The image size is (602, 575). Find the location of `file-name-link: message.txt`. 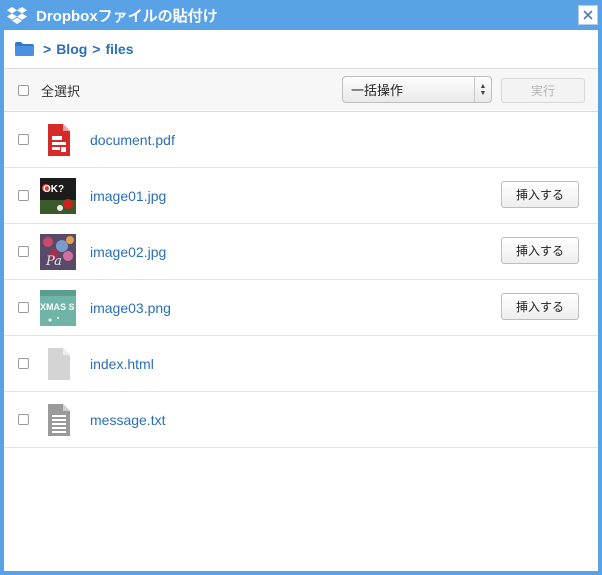

file-name-link: message.txt is located at coordinates (127, 420).